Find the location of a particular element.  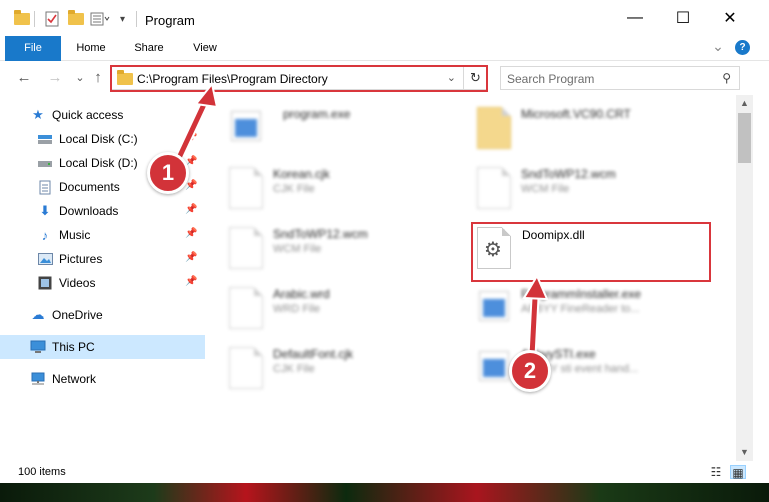

sidebar-item-label: Local Disk (C:) is located at coordinates (98, 139).